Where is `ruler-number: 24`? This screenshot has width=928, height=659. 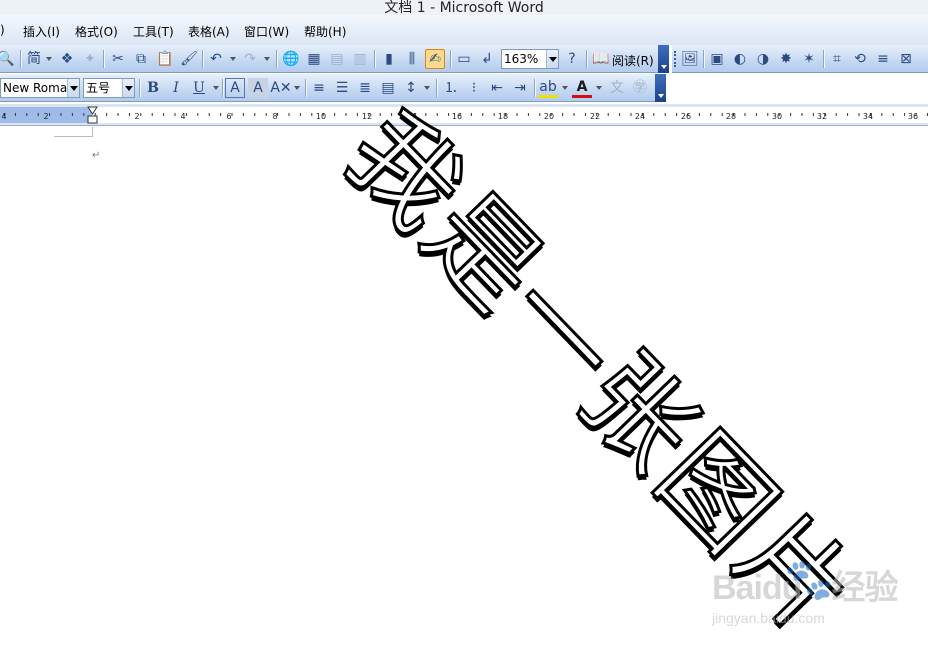
ruler-number: 24 is located at coordinates (640, 116).